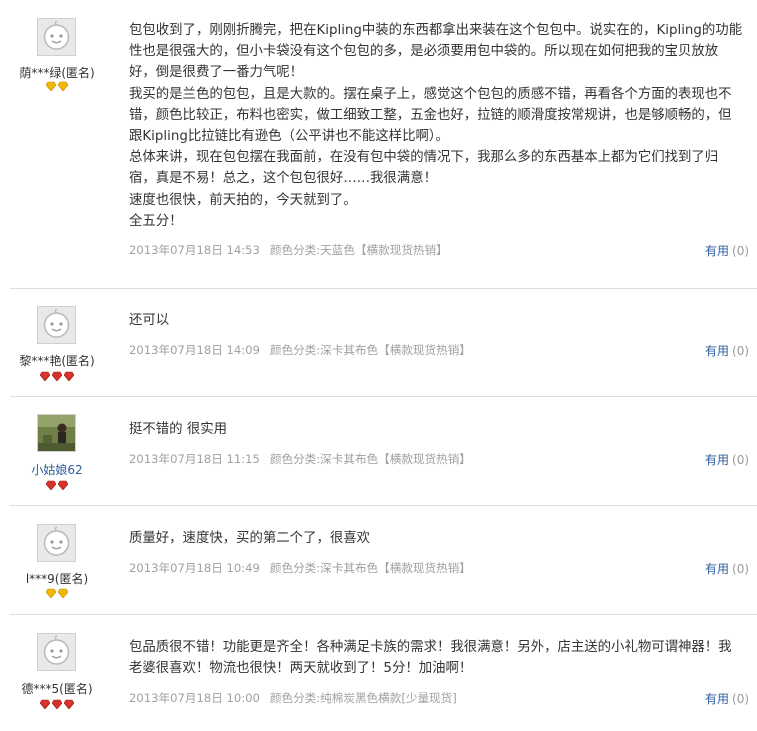  I want to click on review-date: 2013年07月18日 14:53, so click(194, 250).